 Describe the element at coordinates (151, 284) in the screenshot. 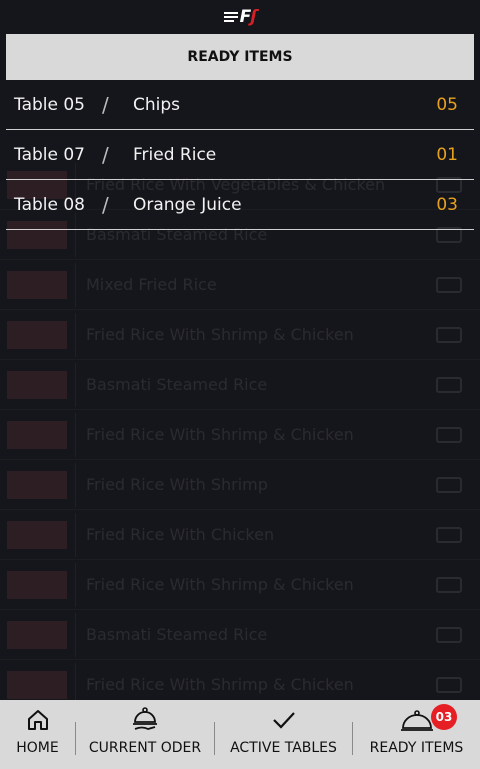

I see `item-name: Mixed Fried Rice` at that location.